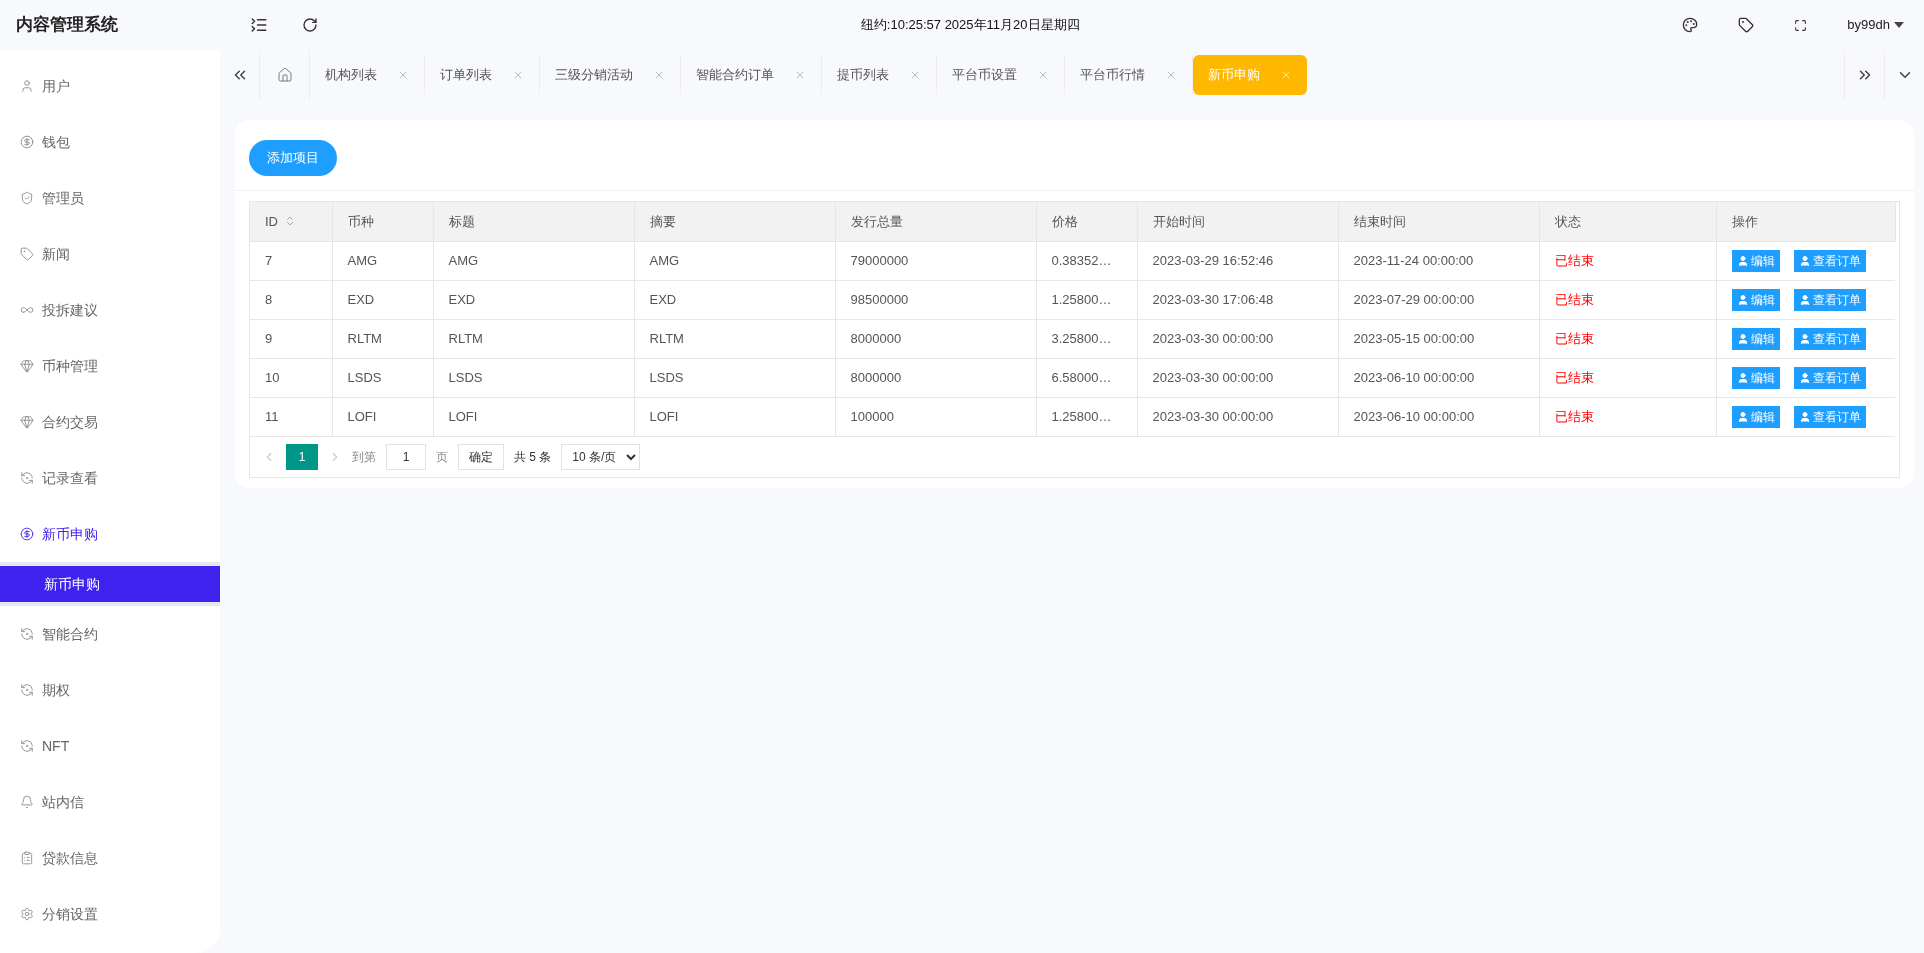 This screenshot has width=1924, height=953. I want to click on table-cell: 10, so click(272, 377).